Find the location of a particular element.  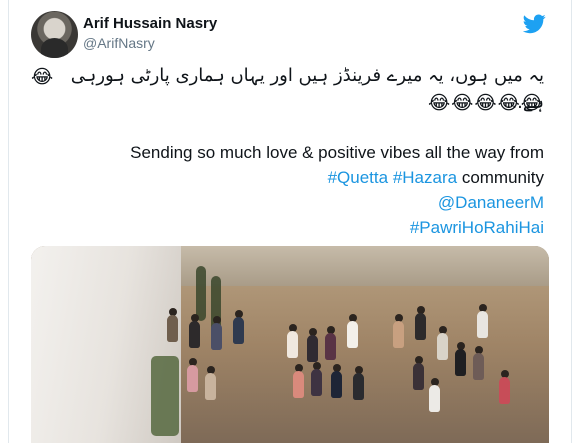

hashtag-hazara-link: #Hazara is located at coordinates (425, 177).